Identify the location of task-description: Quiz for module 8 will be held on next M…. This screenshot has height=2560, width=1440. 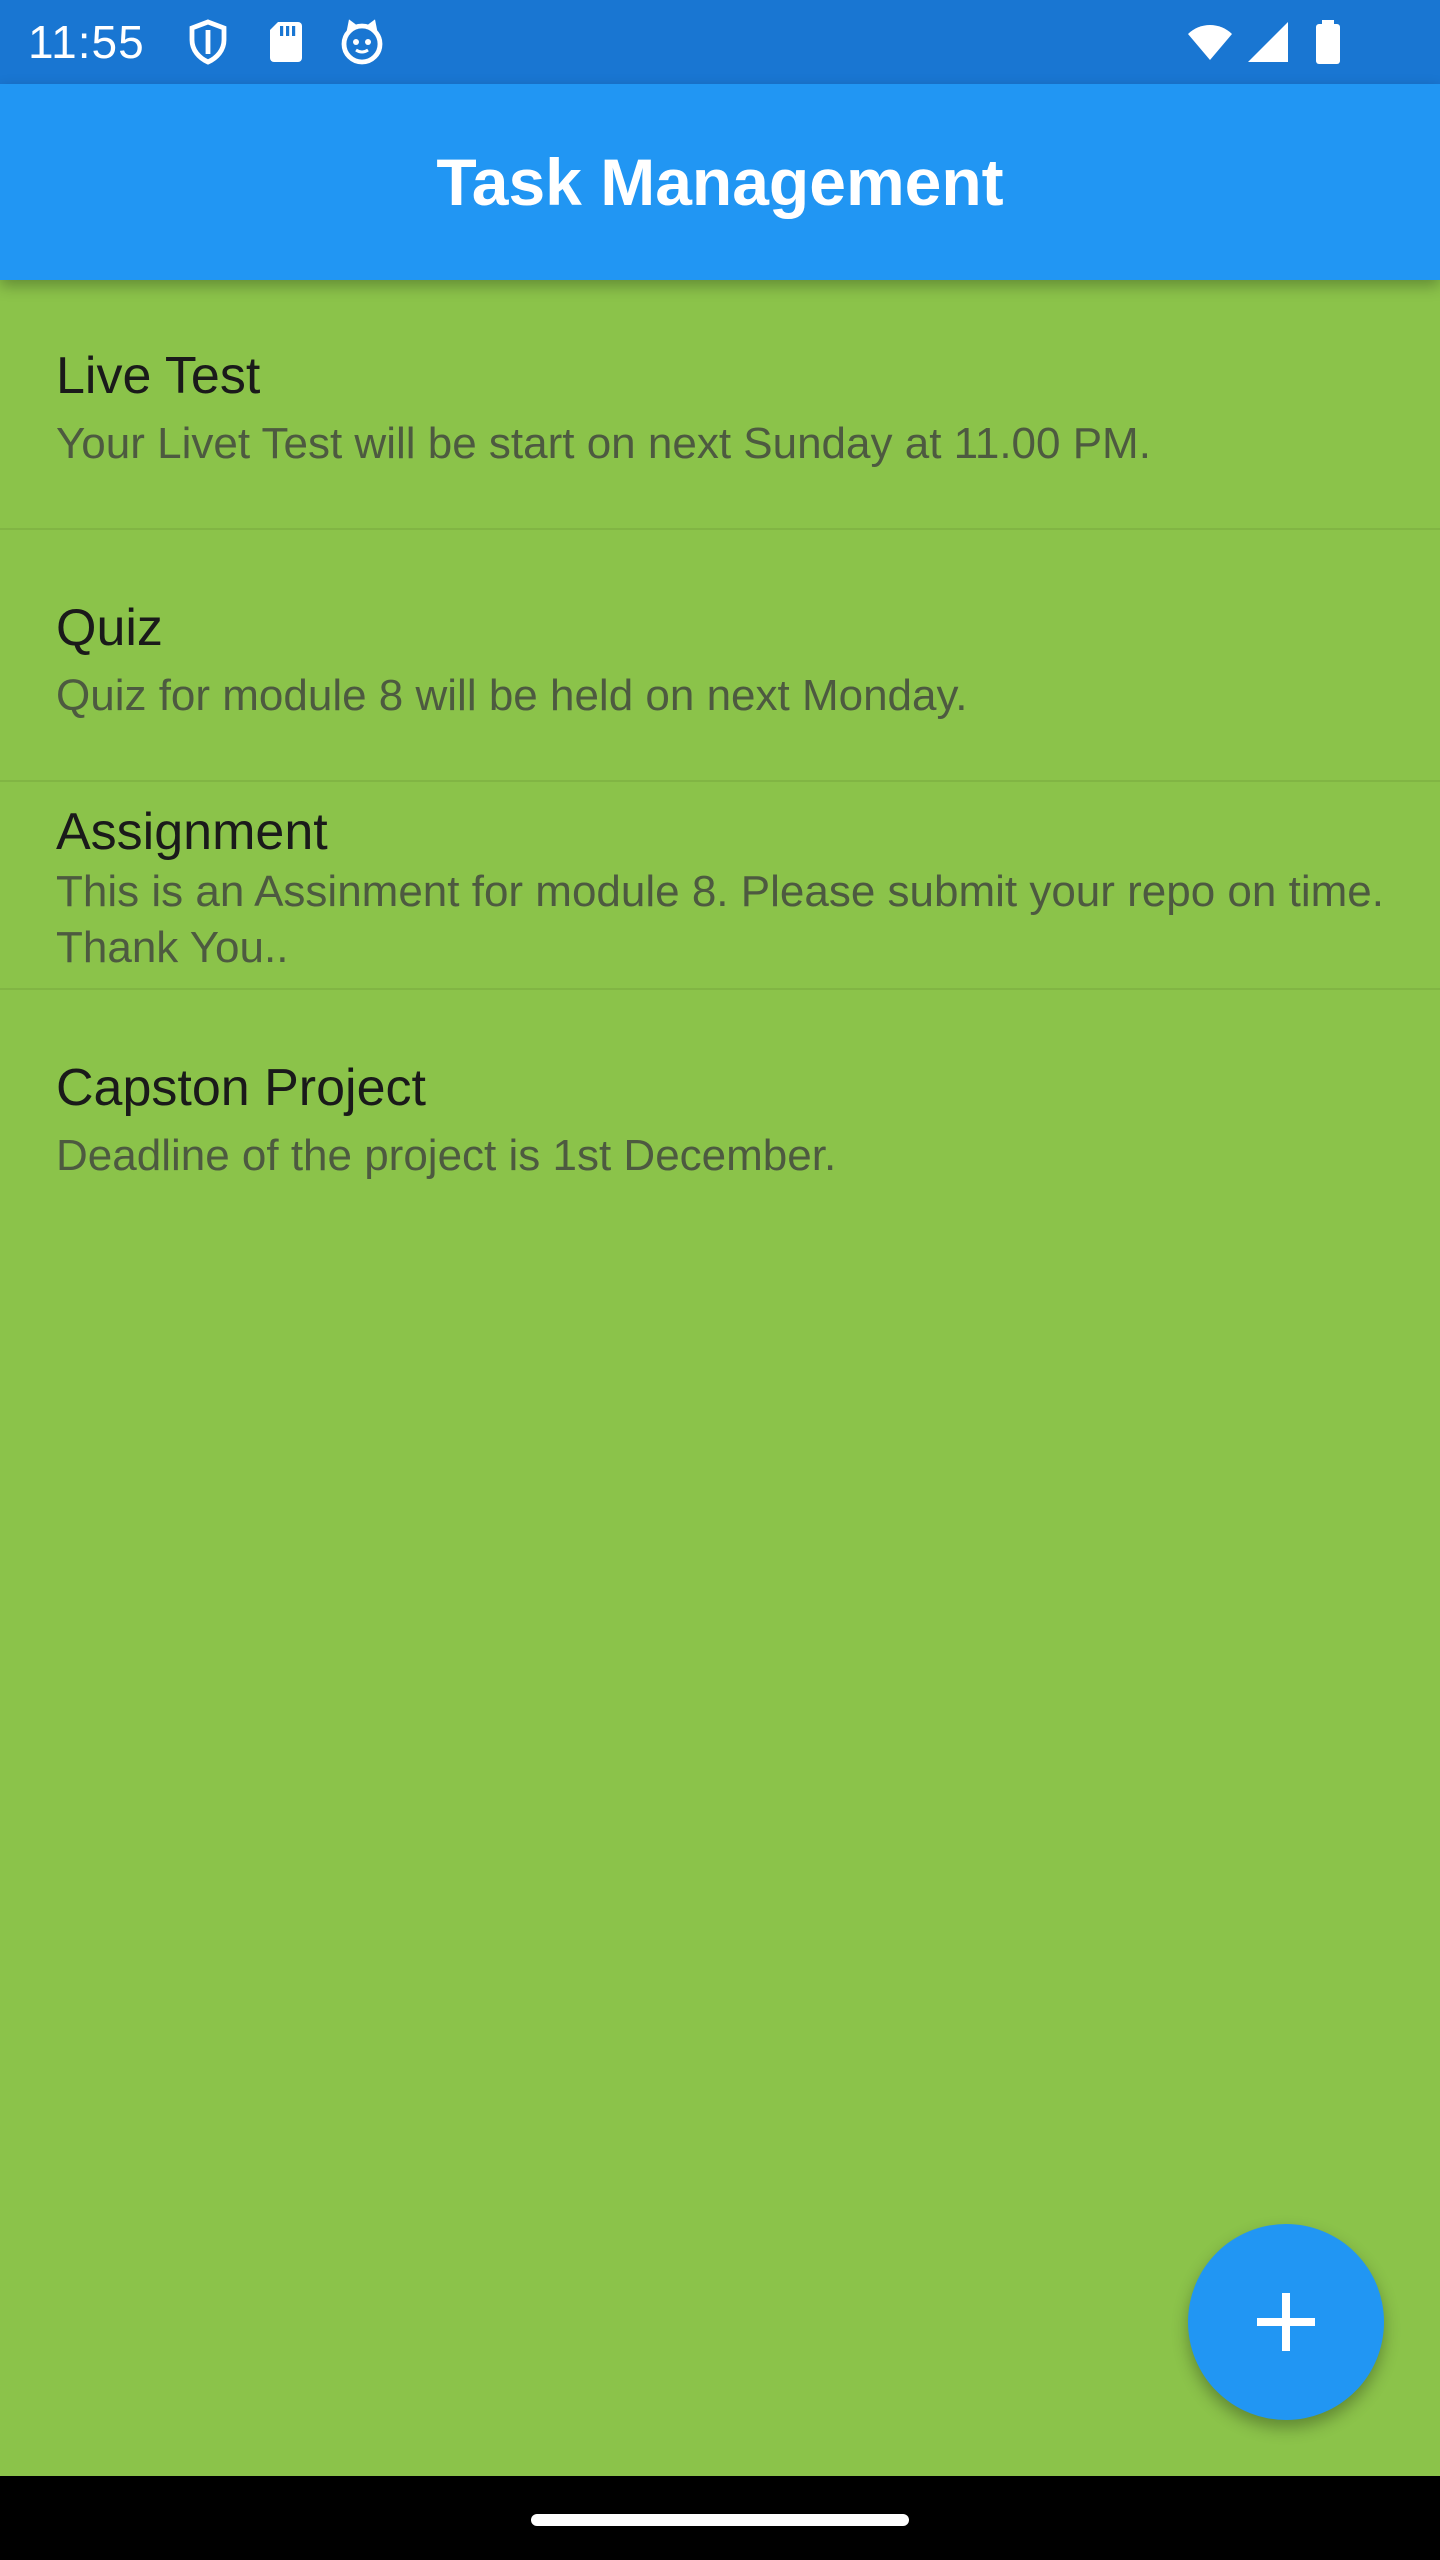
(512, 695).